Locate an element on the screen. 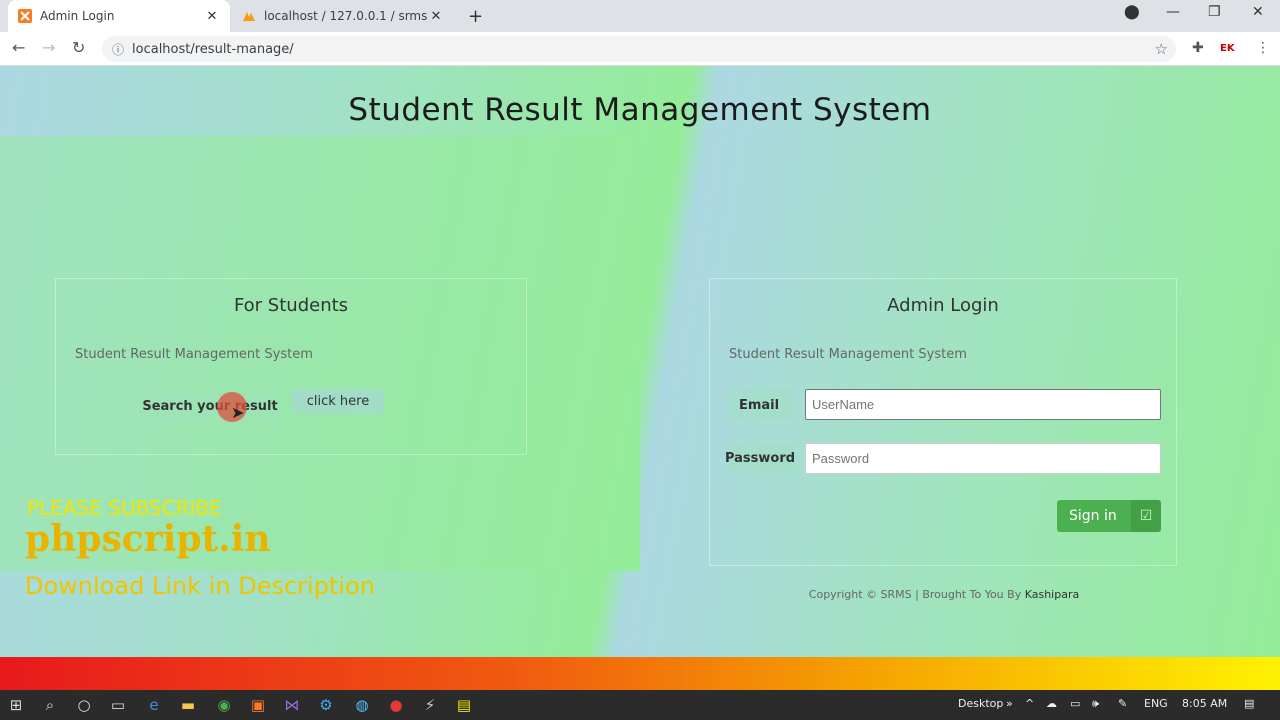  menu-icon: ⋮ is located at coordinates (1263, 48).